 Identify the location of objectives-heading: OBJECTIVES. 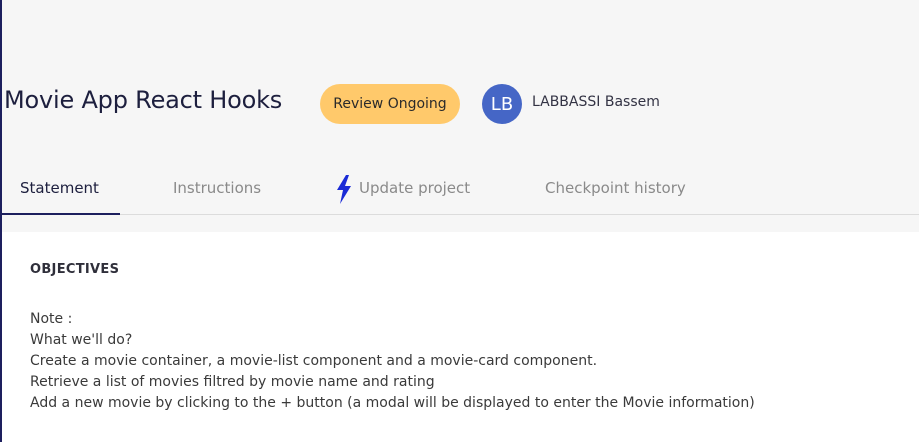
(75, 269).